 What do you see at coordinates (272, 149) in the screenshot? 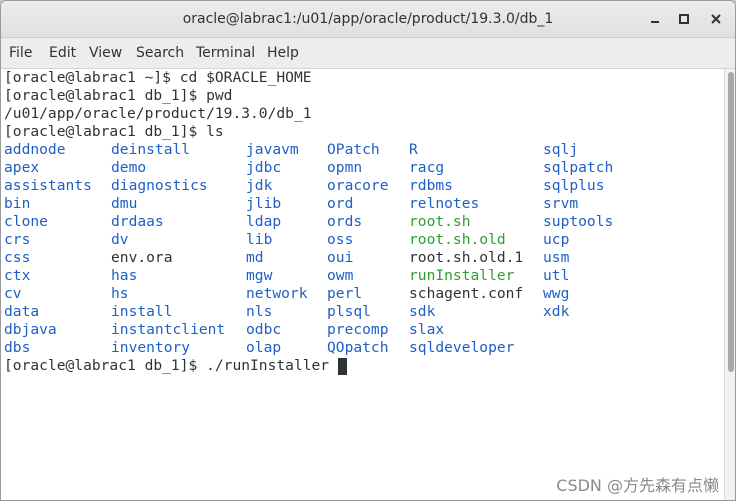
I see `ls-entry: javavm` at bounding box center [272, 149].